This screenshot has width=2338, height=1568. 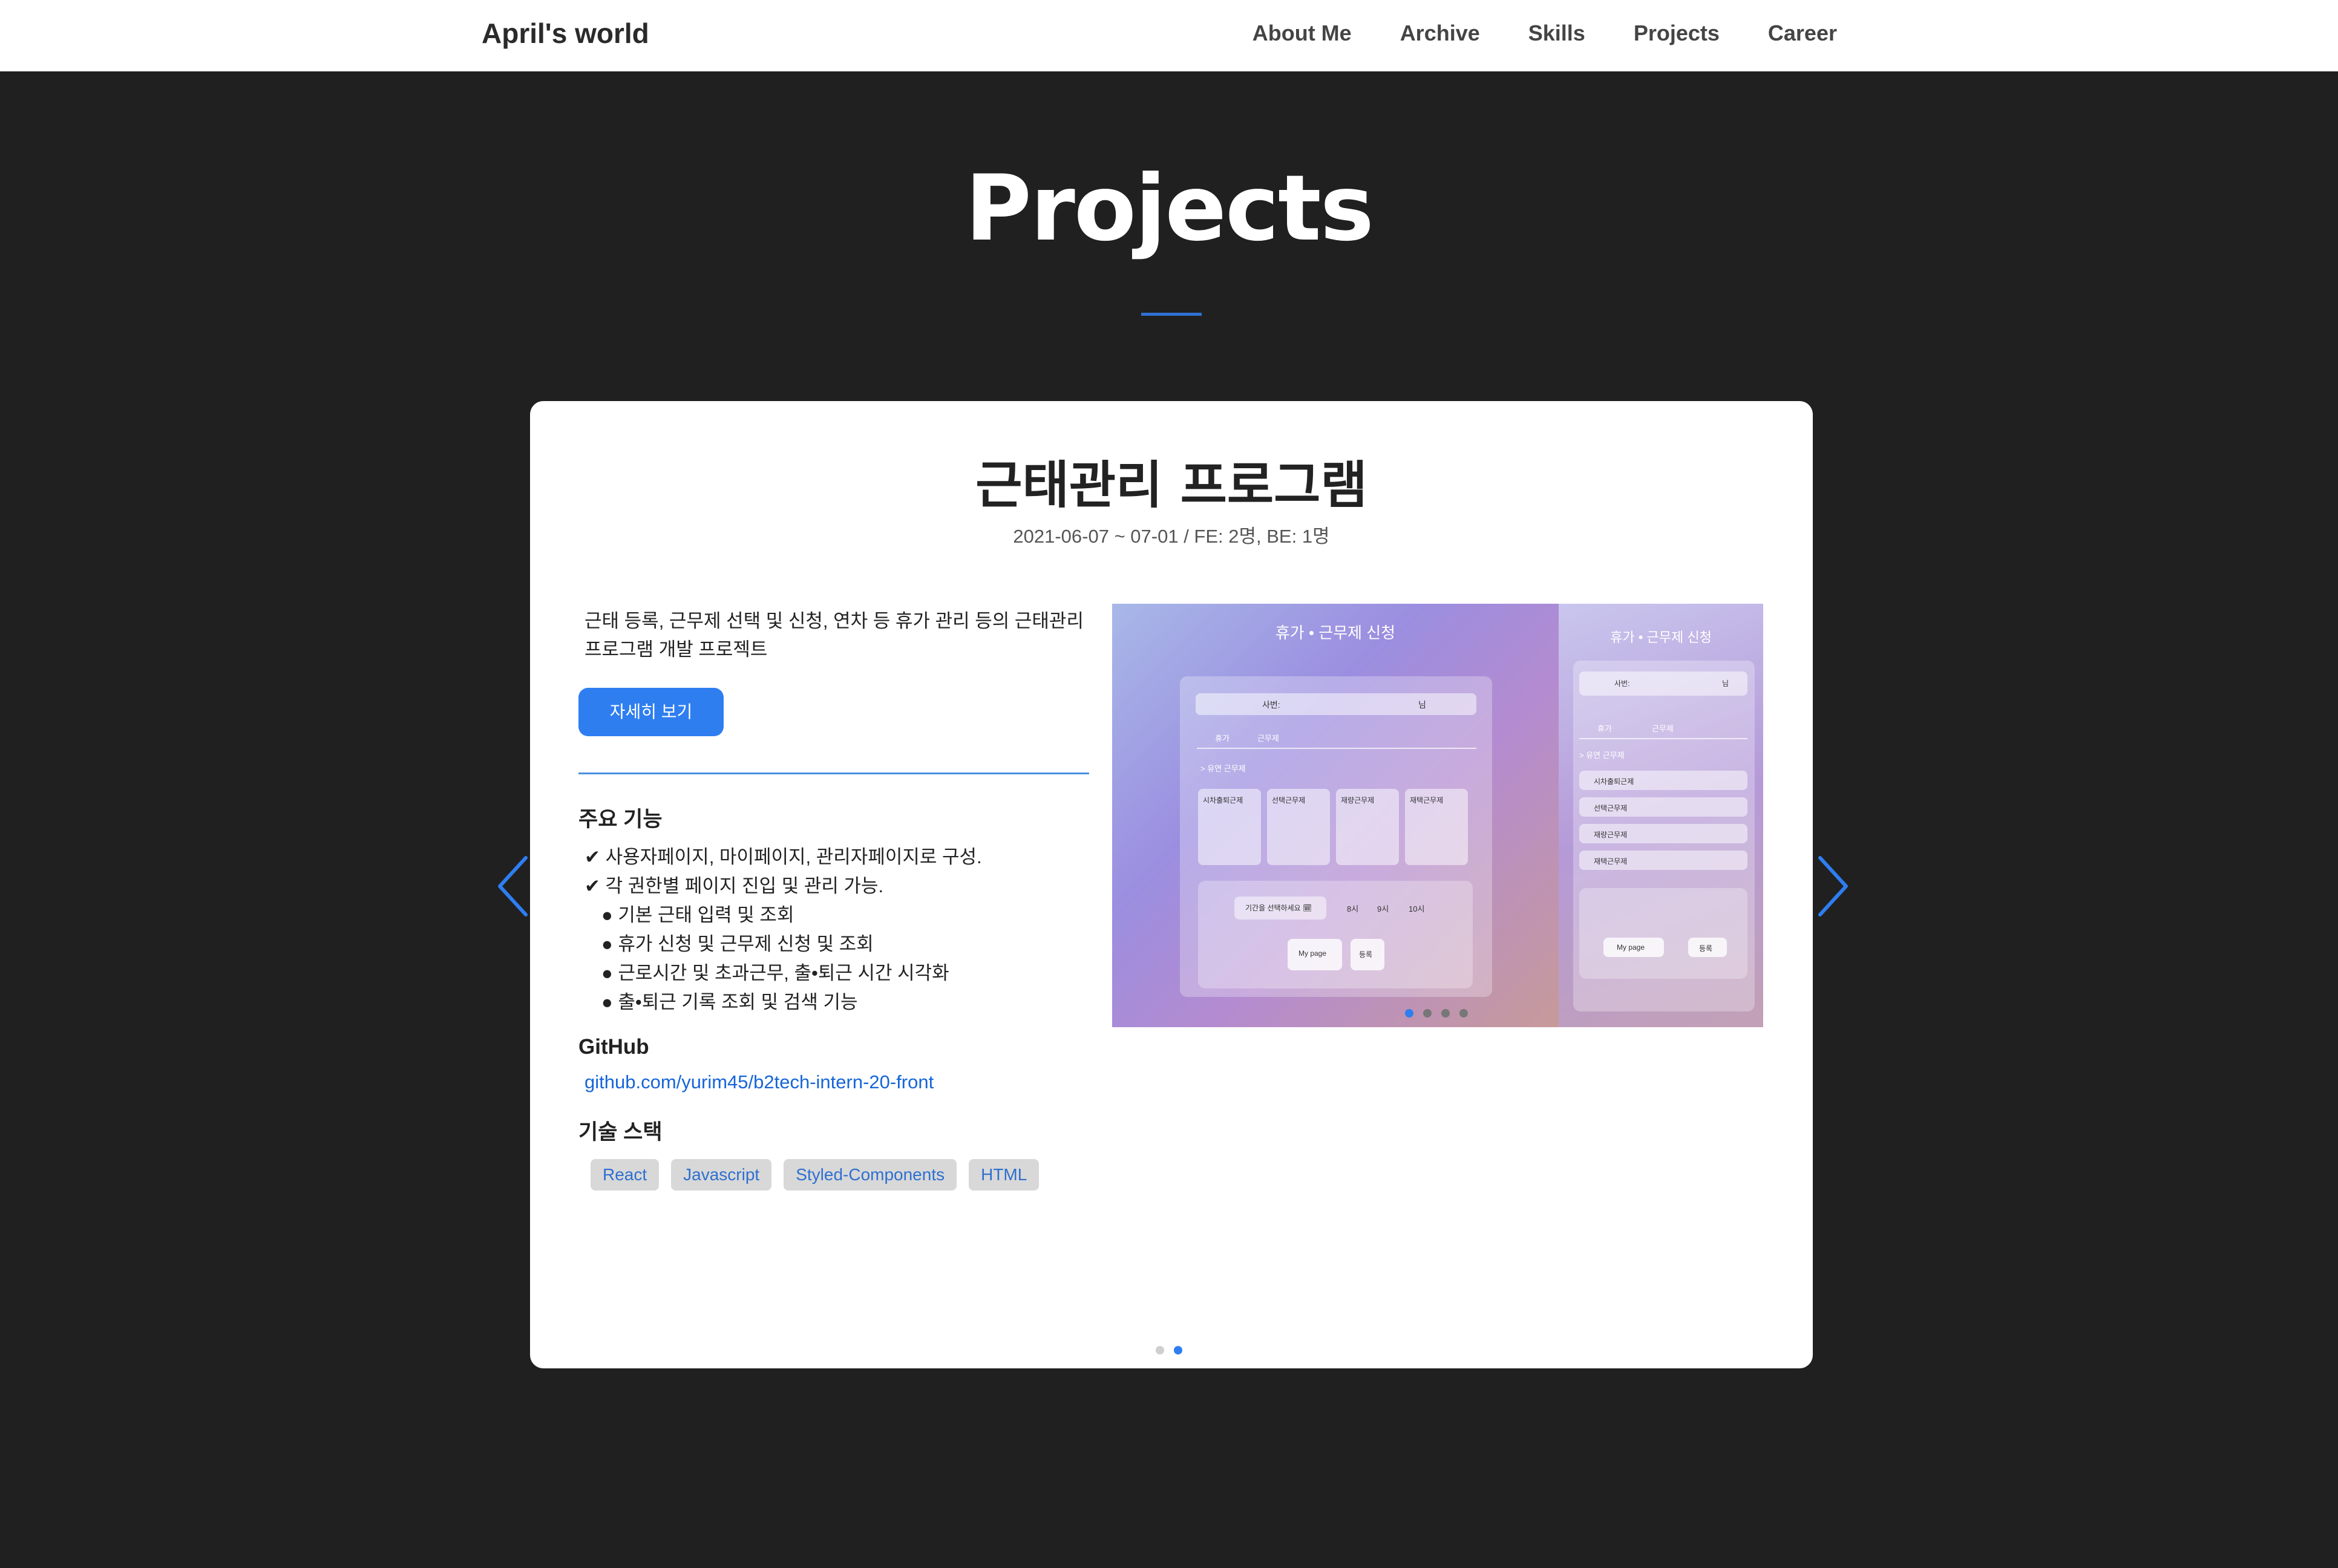 I want to click on nav-item-skills: Skills, so click(x=1556, y=33).